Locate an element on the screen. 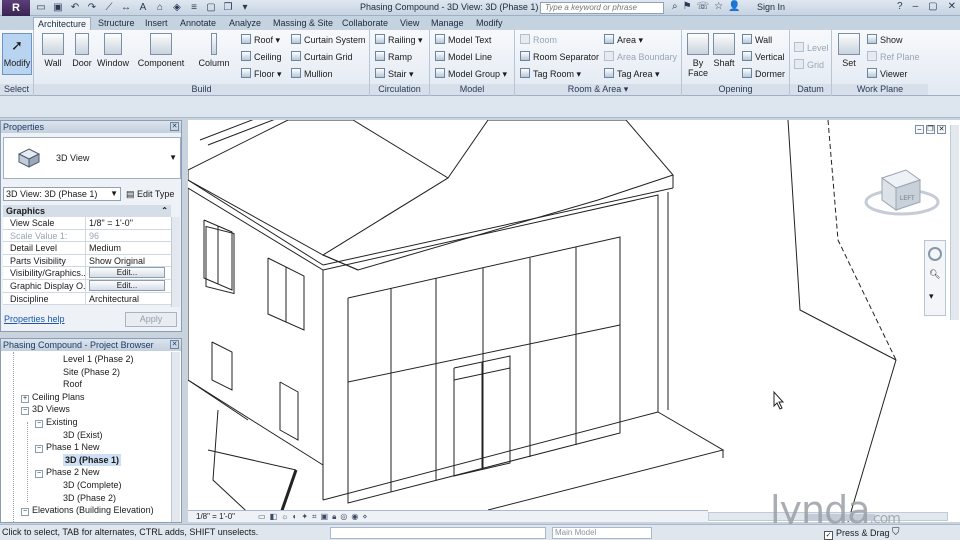 Image resolution: width=960 pixels, height=540 pixels. view-scale-button: 1/8" = 1'-0" is located at coordinates (215, 516).